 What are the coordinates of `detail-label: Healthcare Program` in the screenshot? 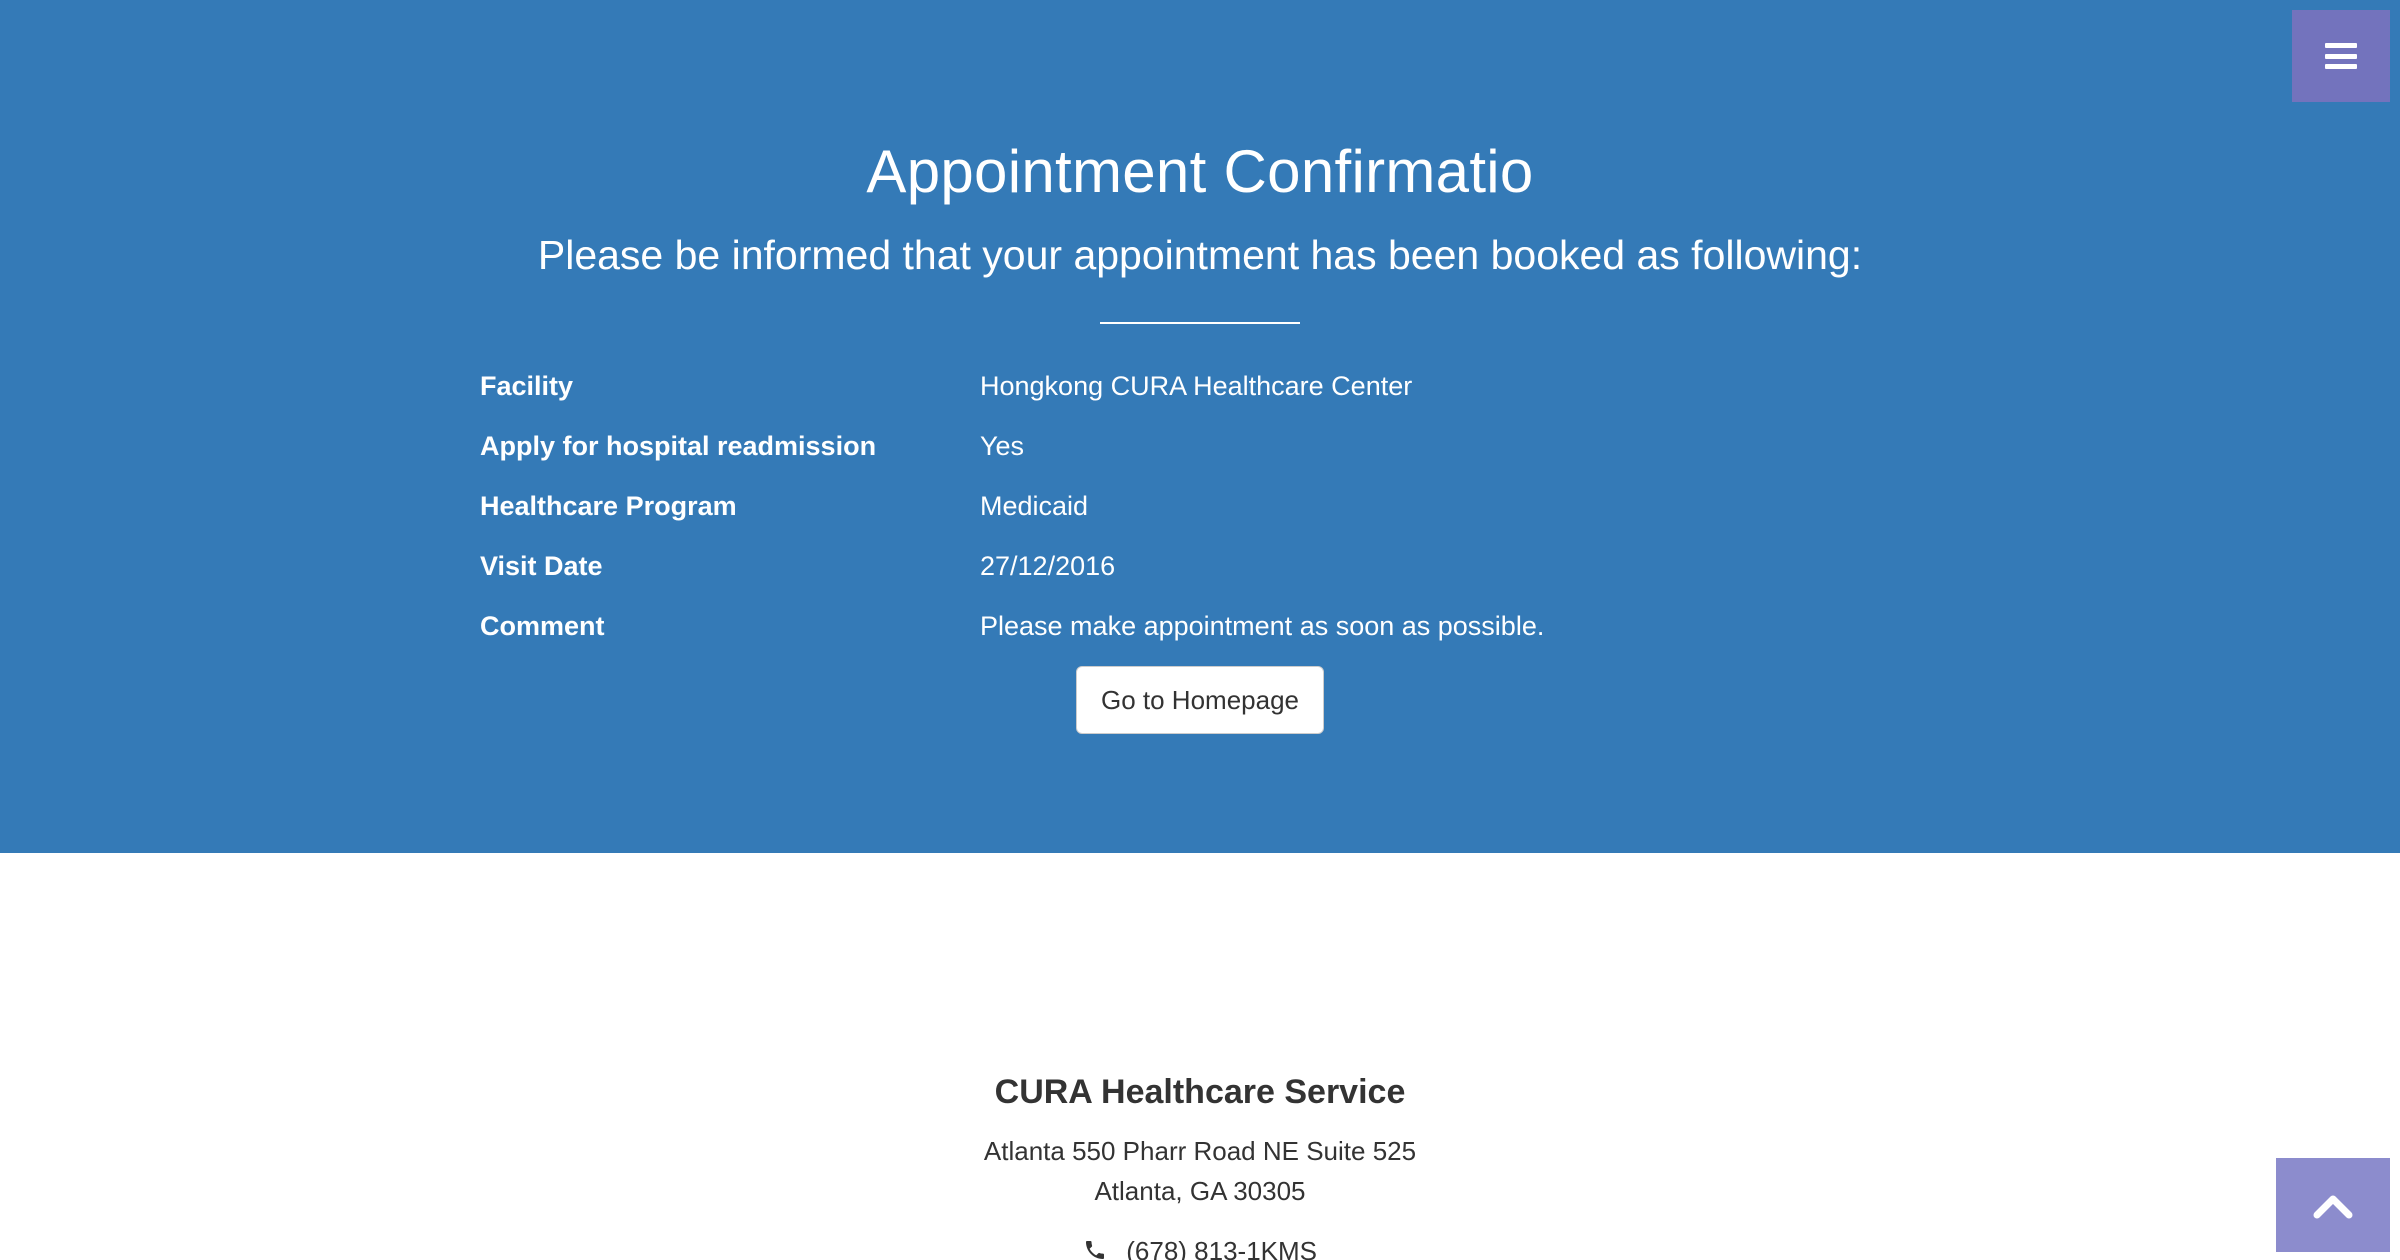 It's located at (608, 506).